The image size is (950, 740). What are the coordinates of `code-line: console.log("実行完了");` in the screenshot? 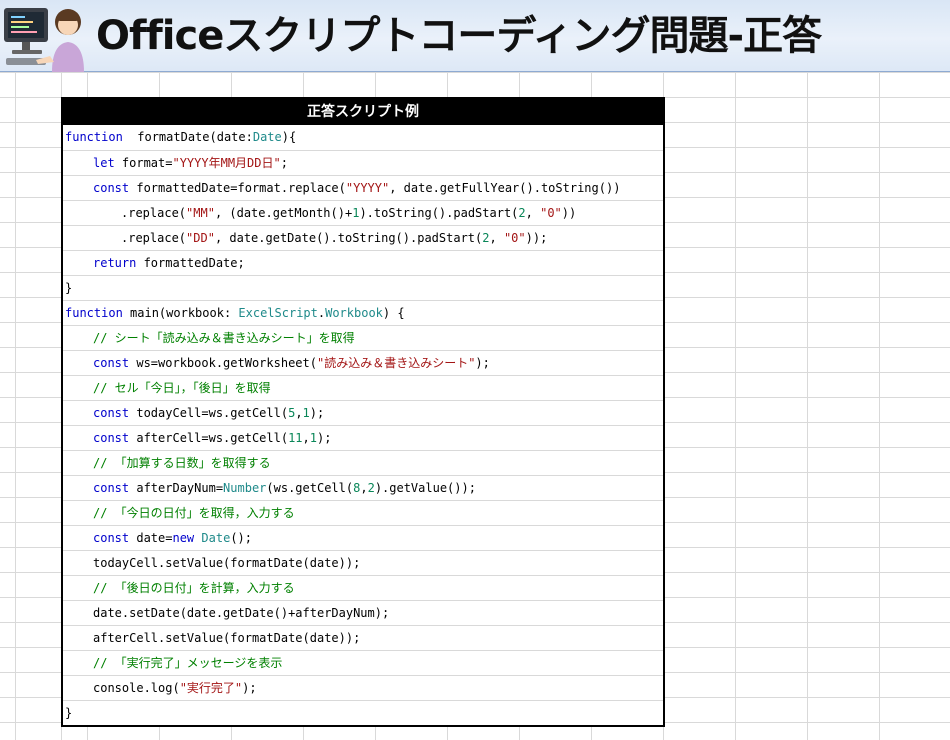 It's located at (363, 687).